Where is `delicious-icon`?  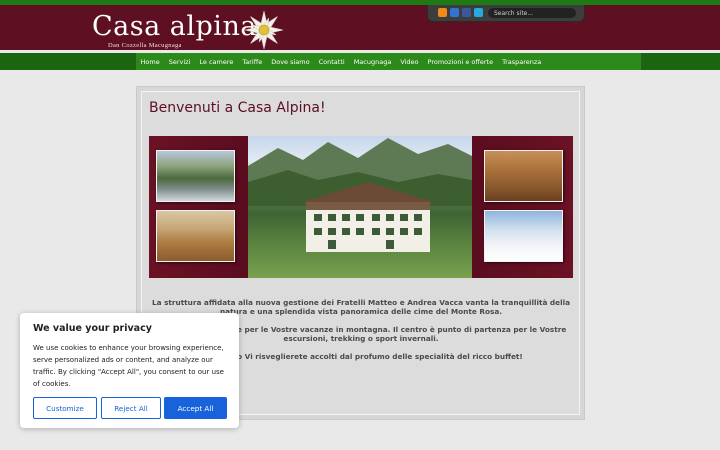 delicious-icon is located at coordinates (454, 12).